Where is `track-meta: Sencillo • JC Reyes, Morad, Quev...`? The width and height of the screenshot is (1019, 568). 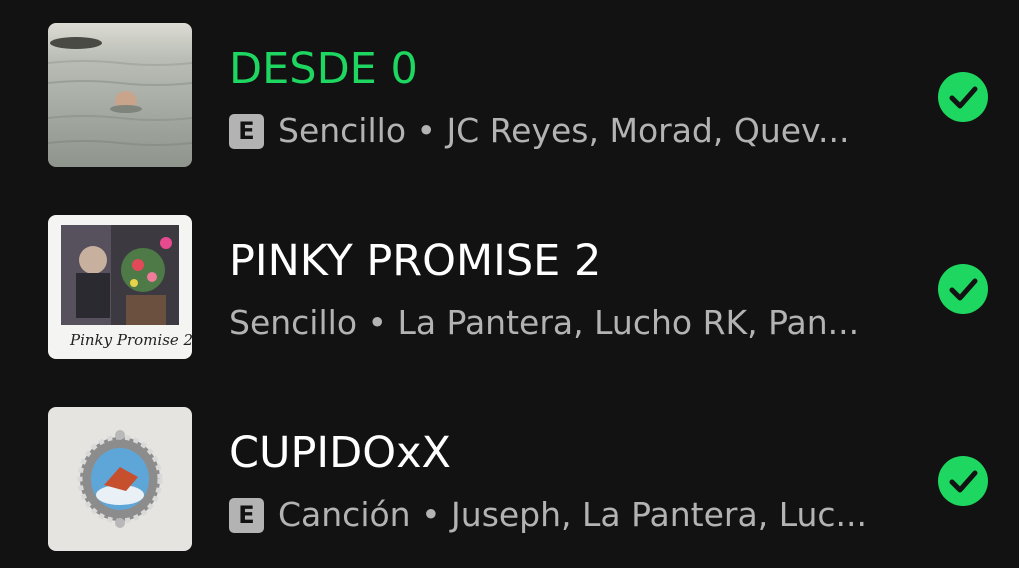 track-meta: Sencillo • JC Reyes, Morad, Quev... is located at coordinates (564, 130).